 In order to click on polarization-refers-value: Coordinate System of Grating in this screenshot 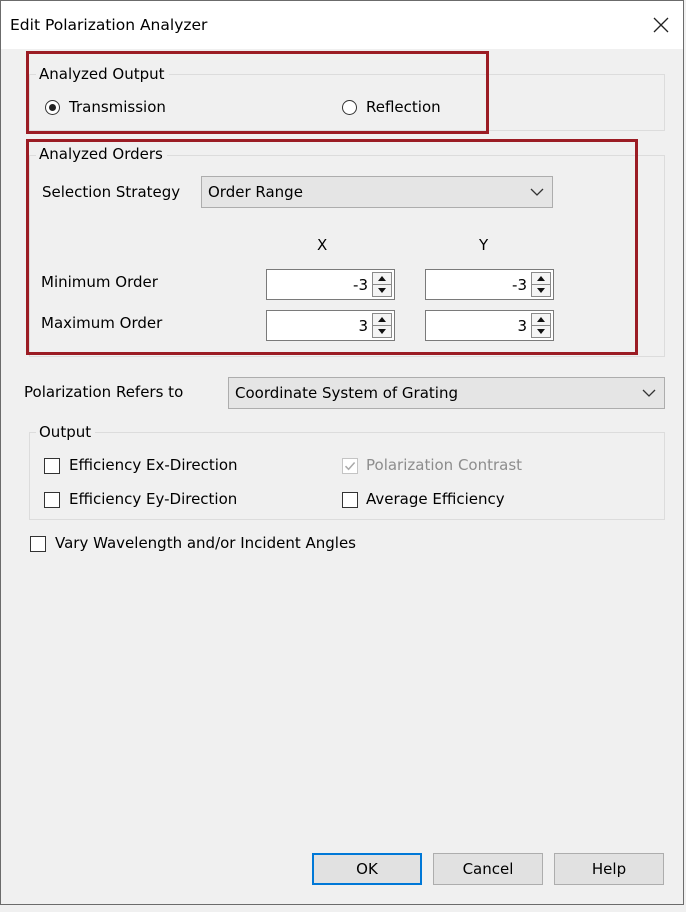, I will do `click(346, 393)`.